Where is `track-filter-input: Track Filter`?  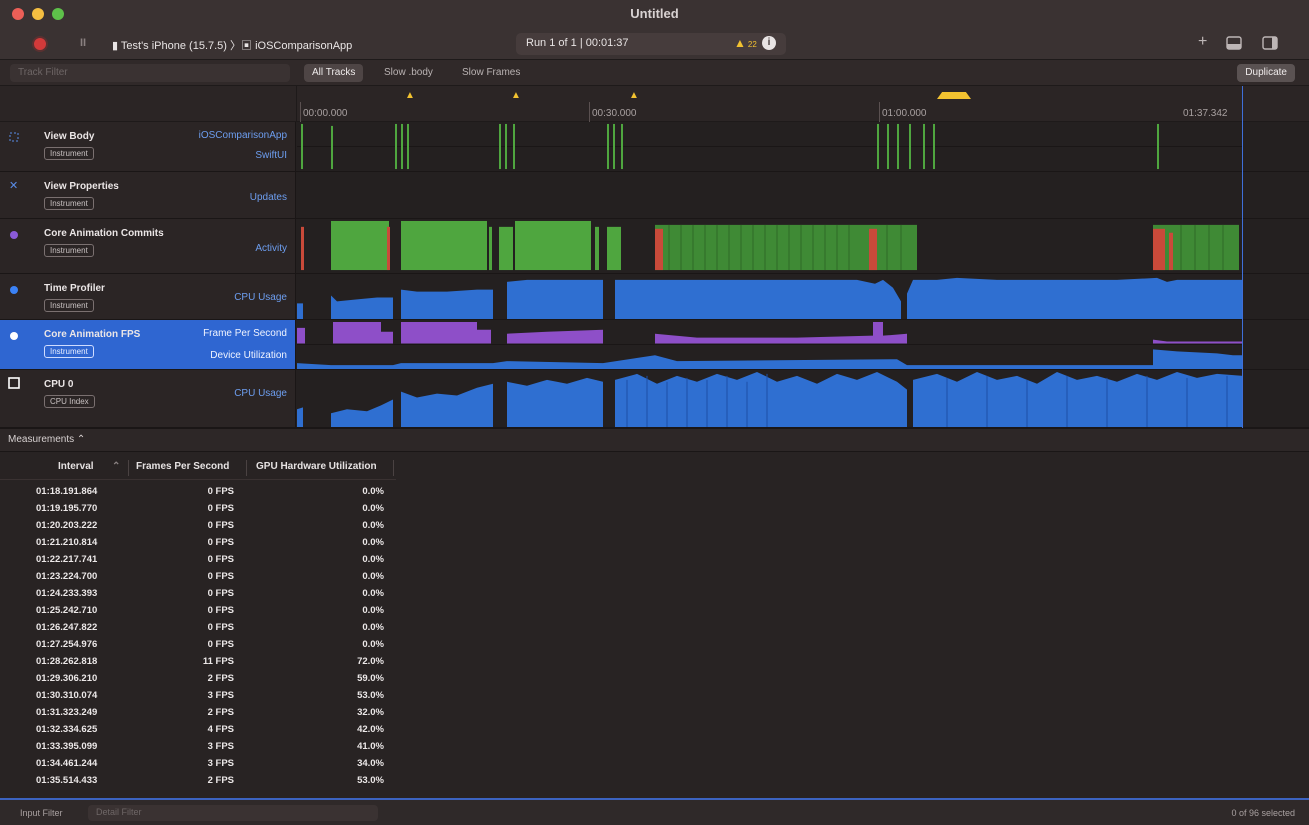 track-filter-input: Track Filter is located at coordinates (150, 73).